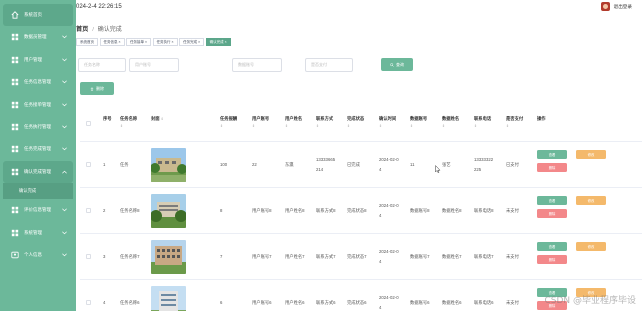 The height and width of the screenshot is (311, 642). I want to click on cell-data-name: 张艺, so click(446, 164).